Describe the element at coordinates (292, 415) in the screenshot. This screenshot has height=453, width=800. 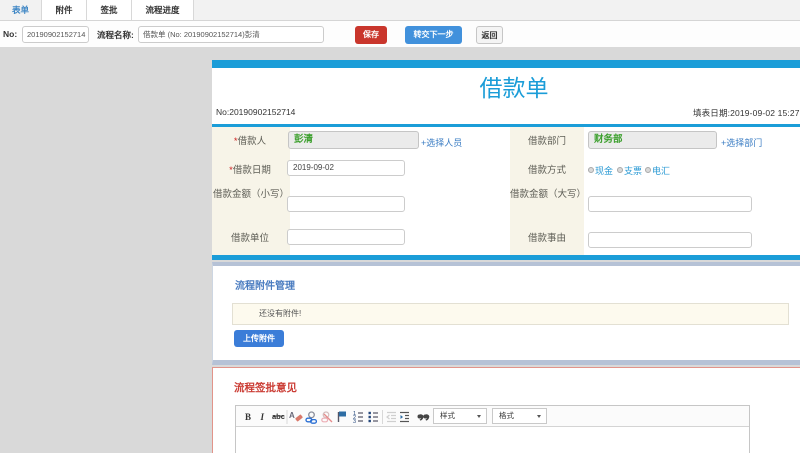
I see `svg-text: A` at that location.